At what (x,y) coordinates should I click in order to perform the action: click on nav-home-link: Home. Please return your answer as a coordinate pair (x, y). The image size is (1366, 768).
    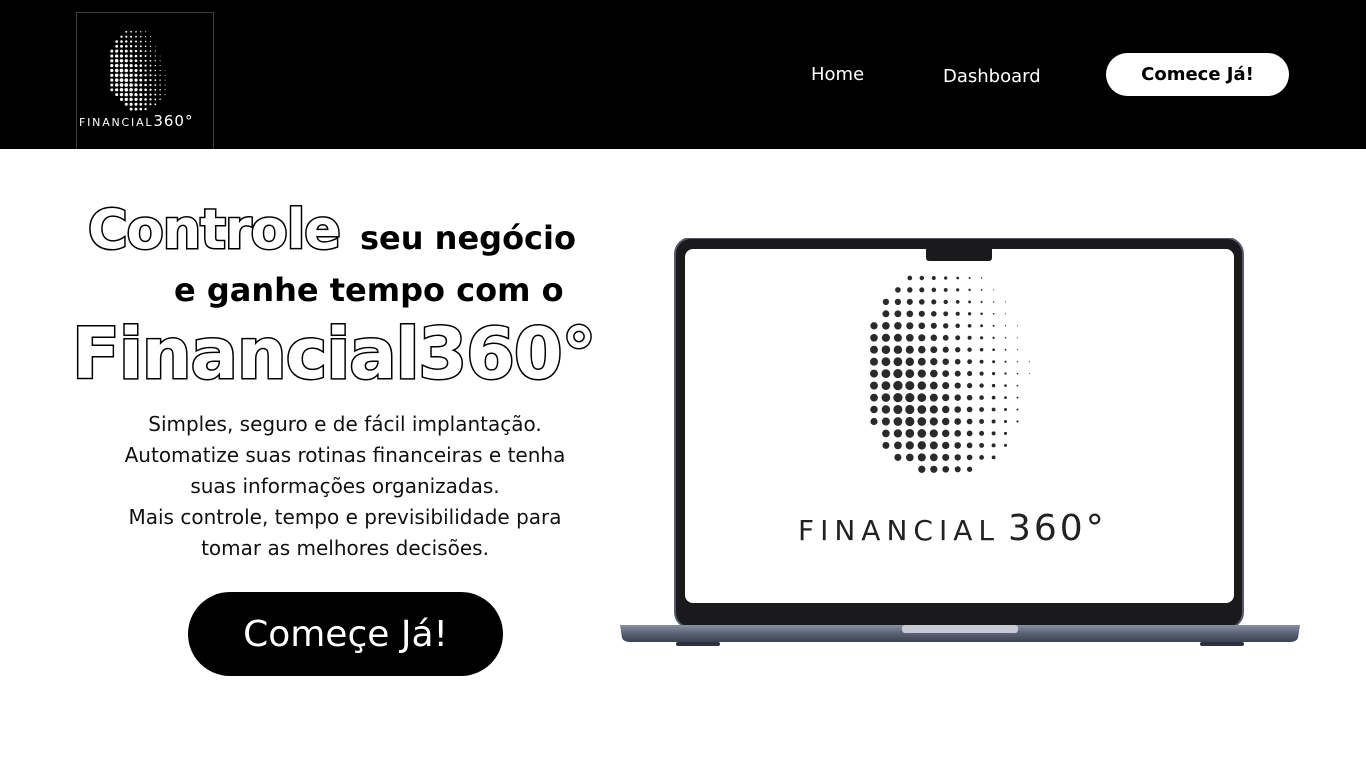
    Looking at the image, I should click on (837, 74).